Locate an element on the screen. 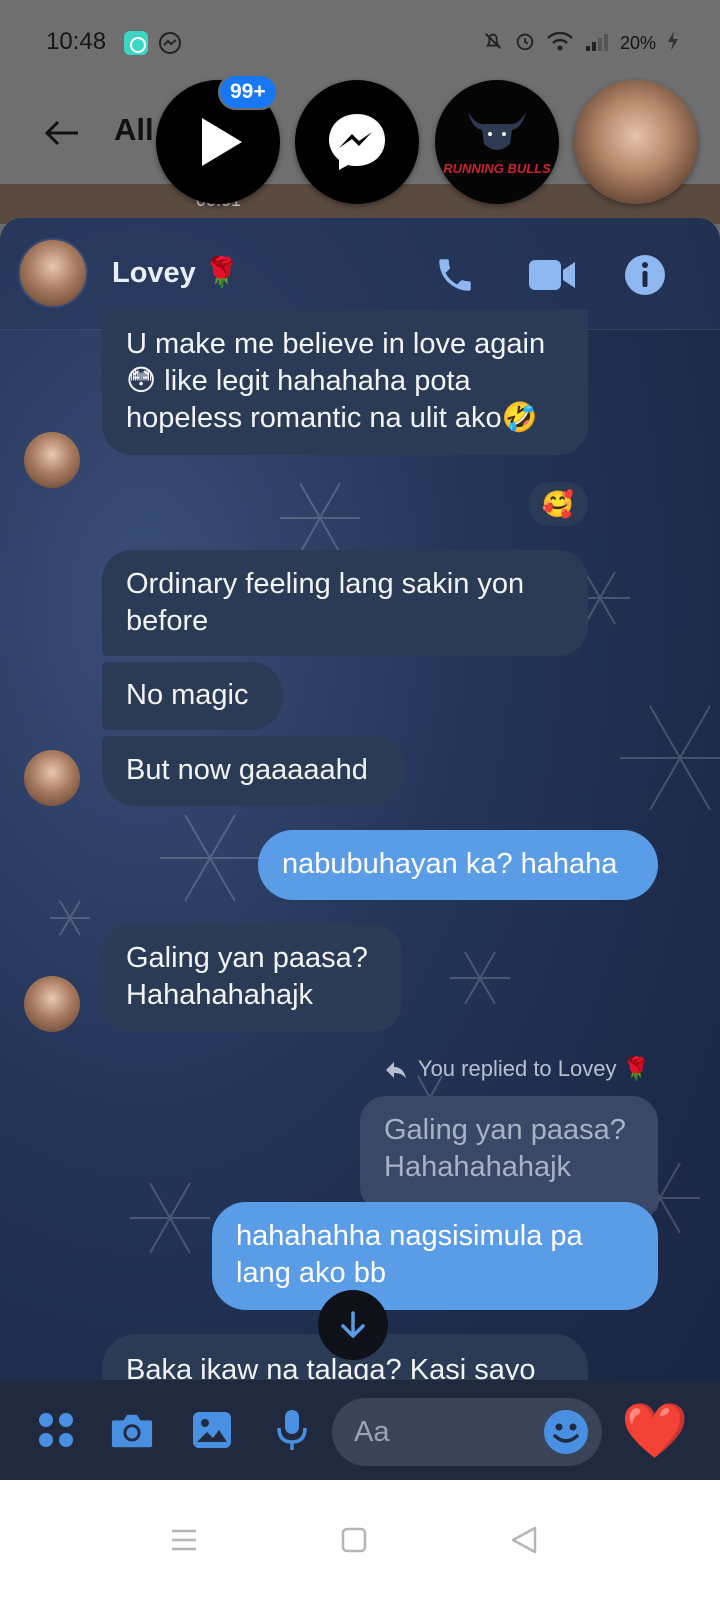 This screenshot has height=1600, width=720. alarm-icon is located at coordinates (525, 43).